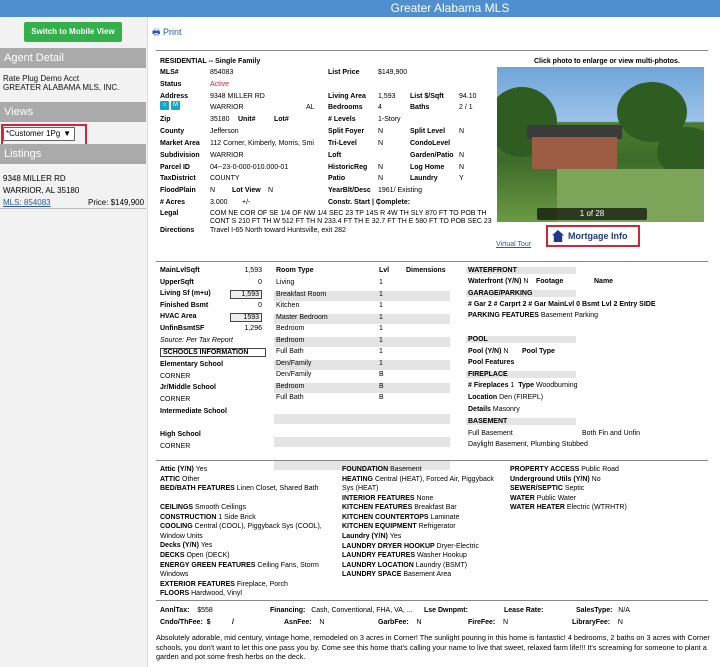 The height and width of the screenshot is (667, 720). What do you see at coordinates (27, 202) in the screenshot?
I see `listing-mls-link: MLS: 854083` at bounding box center [27, 202].